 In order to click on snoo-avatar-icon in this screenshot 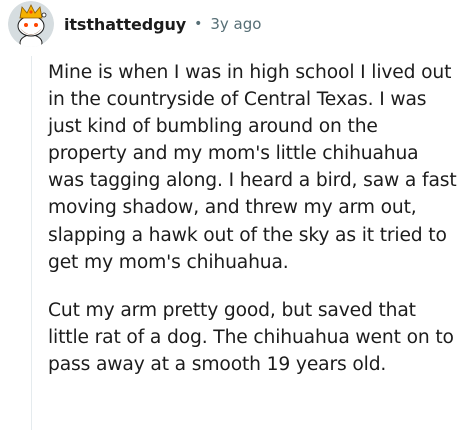, I will do `click(31, 24)`.